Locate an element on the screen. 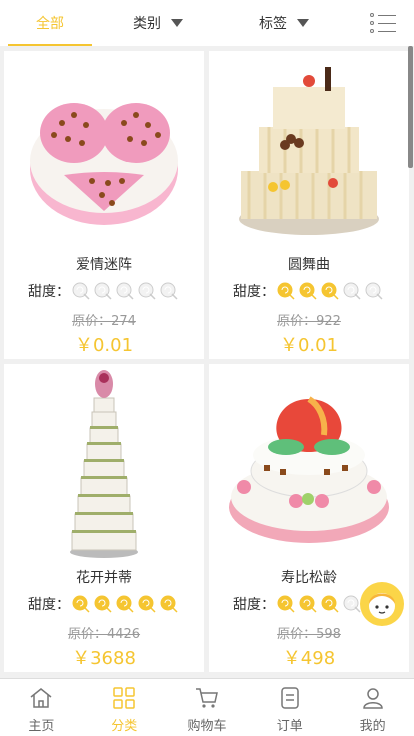 This screenshot has height=736, width=414. sale-price: ￥3688 is located at coordinates (104, 658).